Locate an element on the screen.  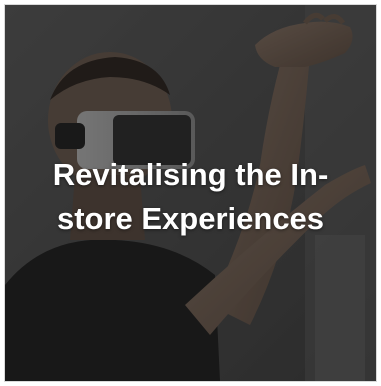
tile-title-line-2: store Experiences is located at coordinates (190, 218).